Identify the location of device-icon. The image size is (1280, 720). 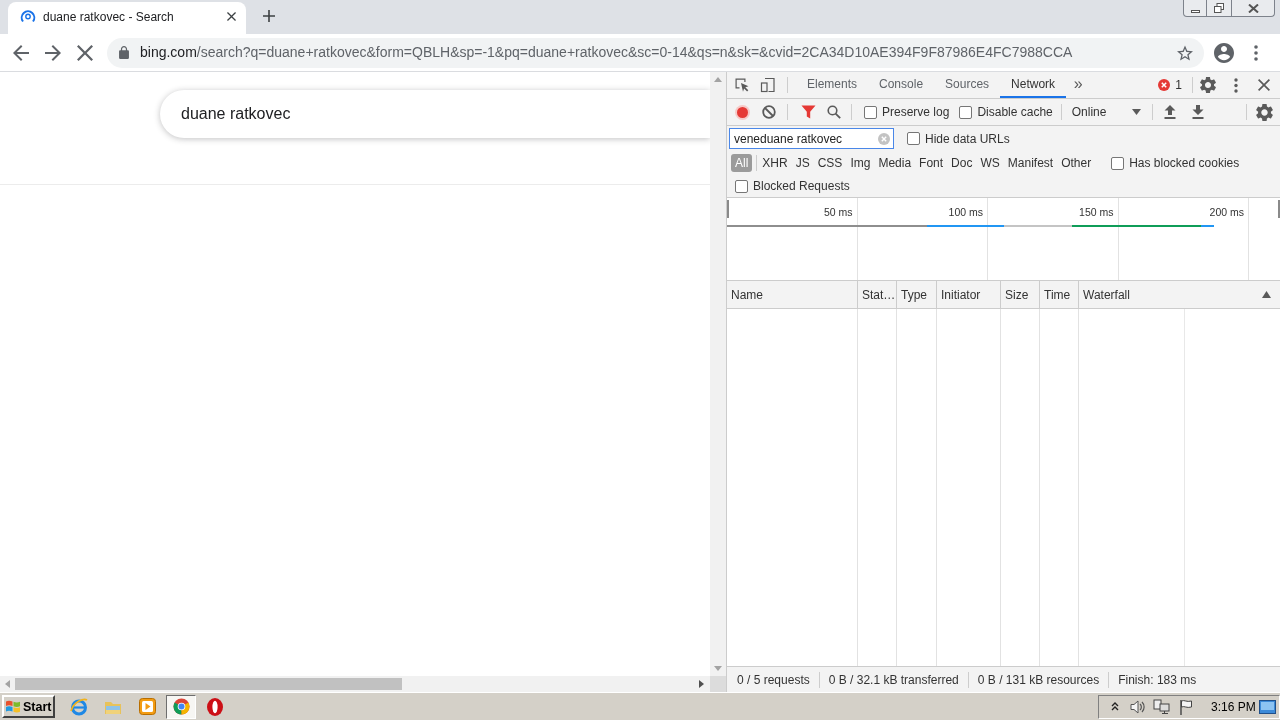
(768, 85).